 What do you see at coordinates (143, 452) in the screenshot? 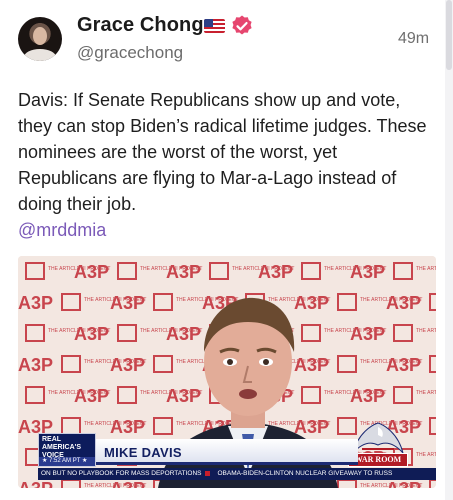
I see `speaker-name: MIKE DAVIS` at bounding box center [143, 452].